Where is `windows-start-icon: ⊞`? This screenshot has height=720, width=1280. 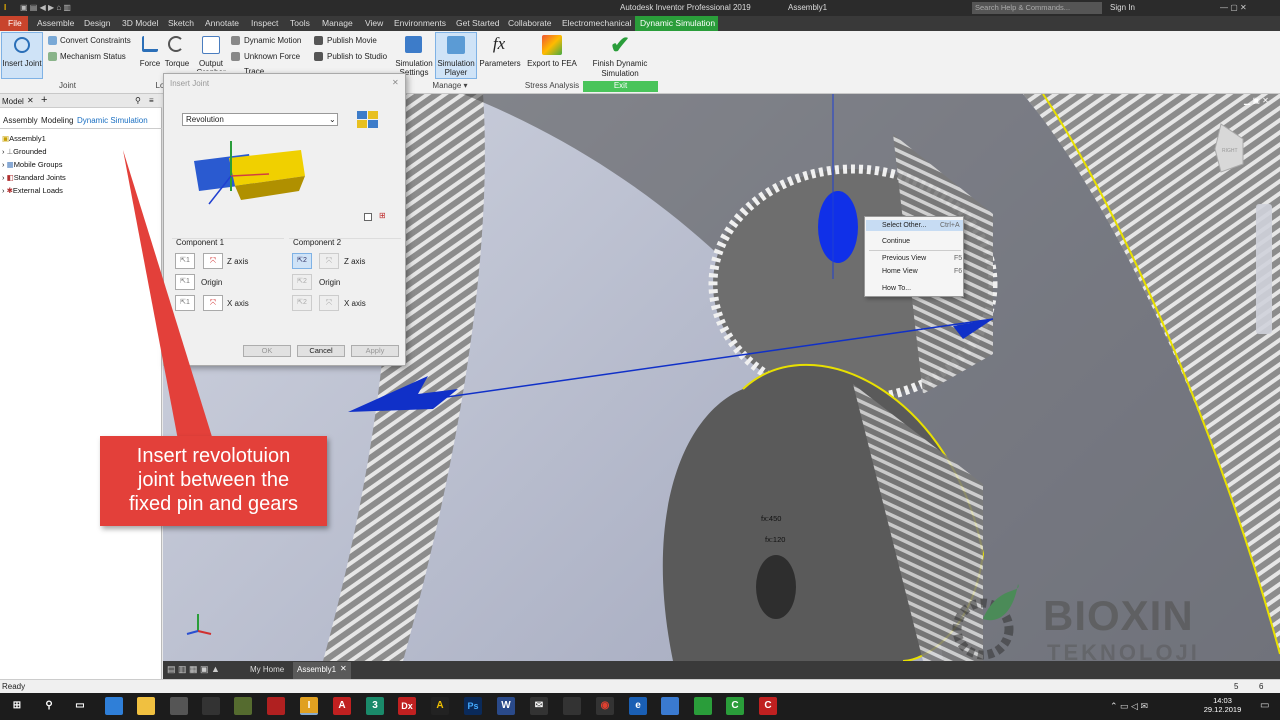
windows-start-icon: ⊞ is located at coordinates (17, 706).